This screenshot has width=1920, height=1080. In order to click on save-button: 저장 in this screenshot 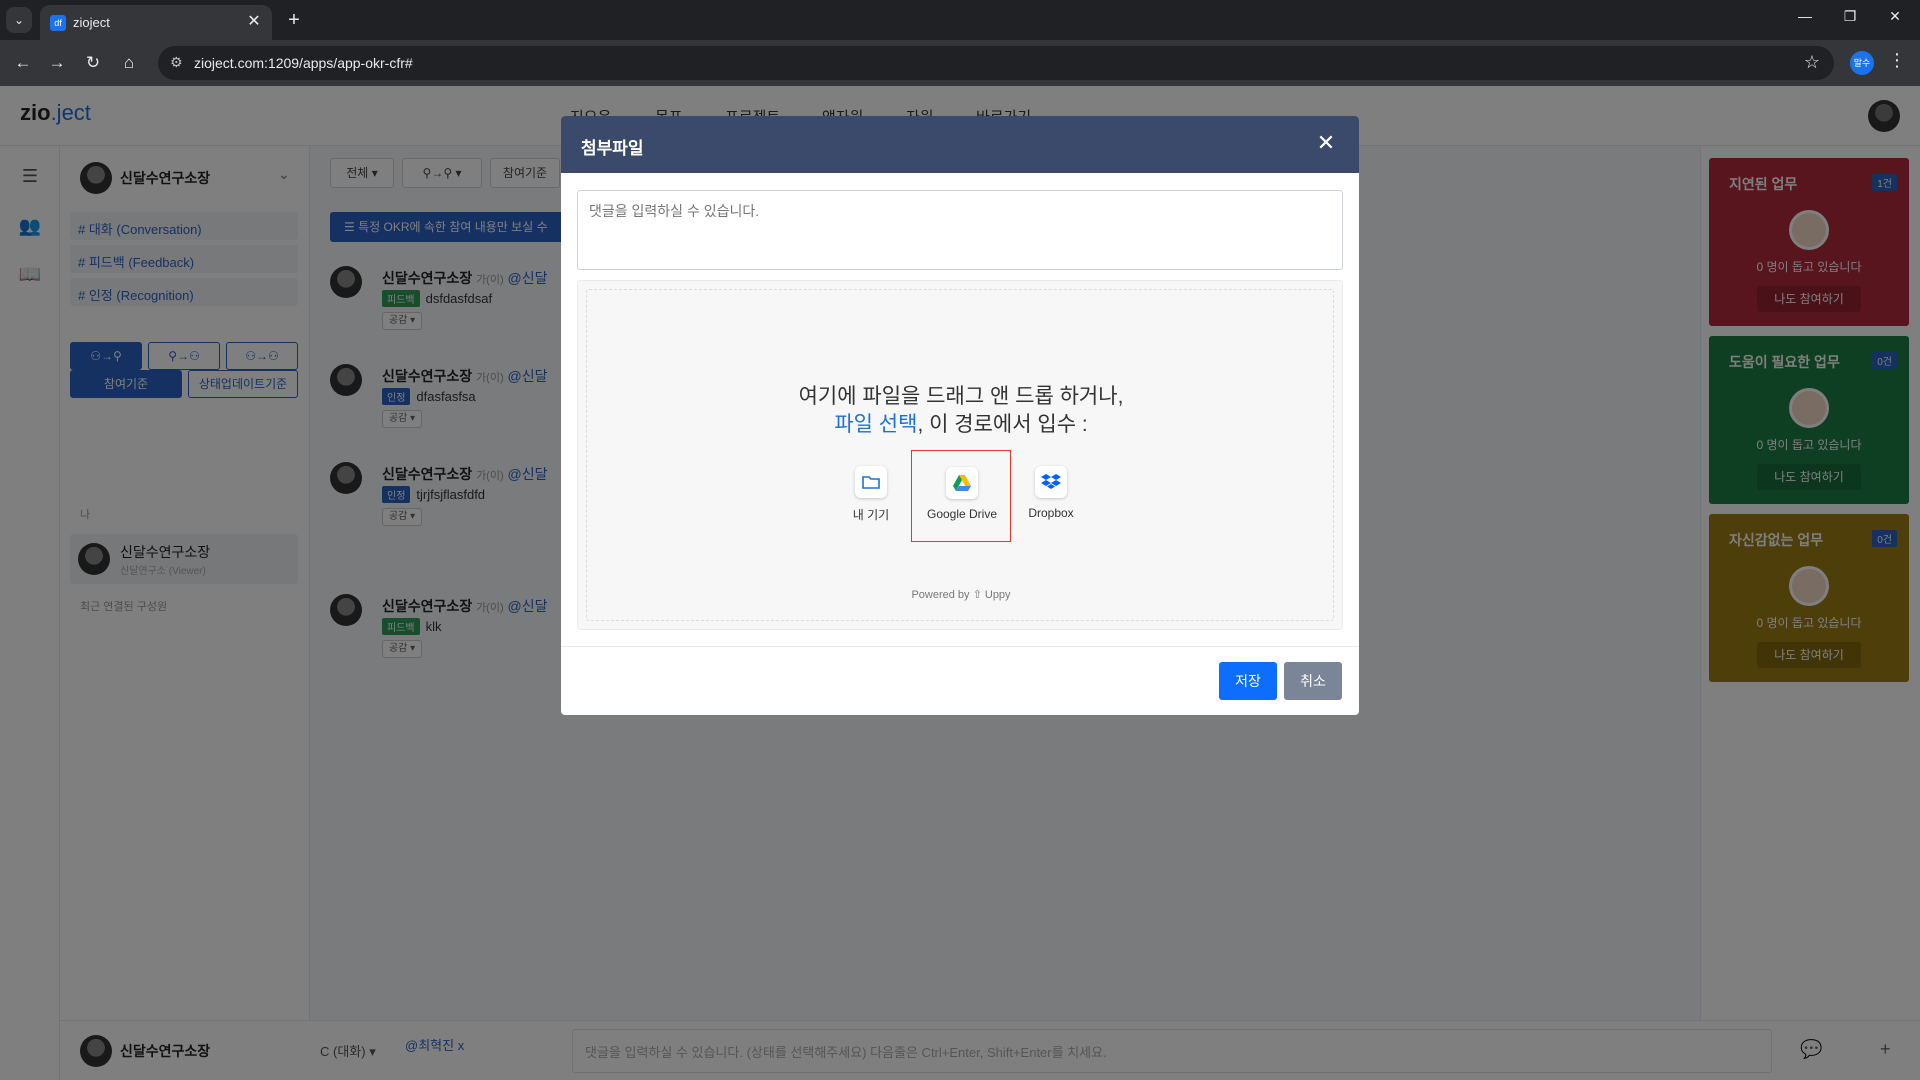, I will do `click(1248, 681)`.